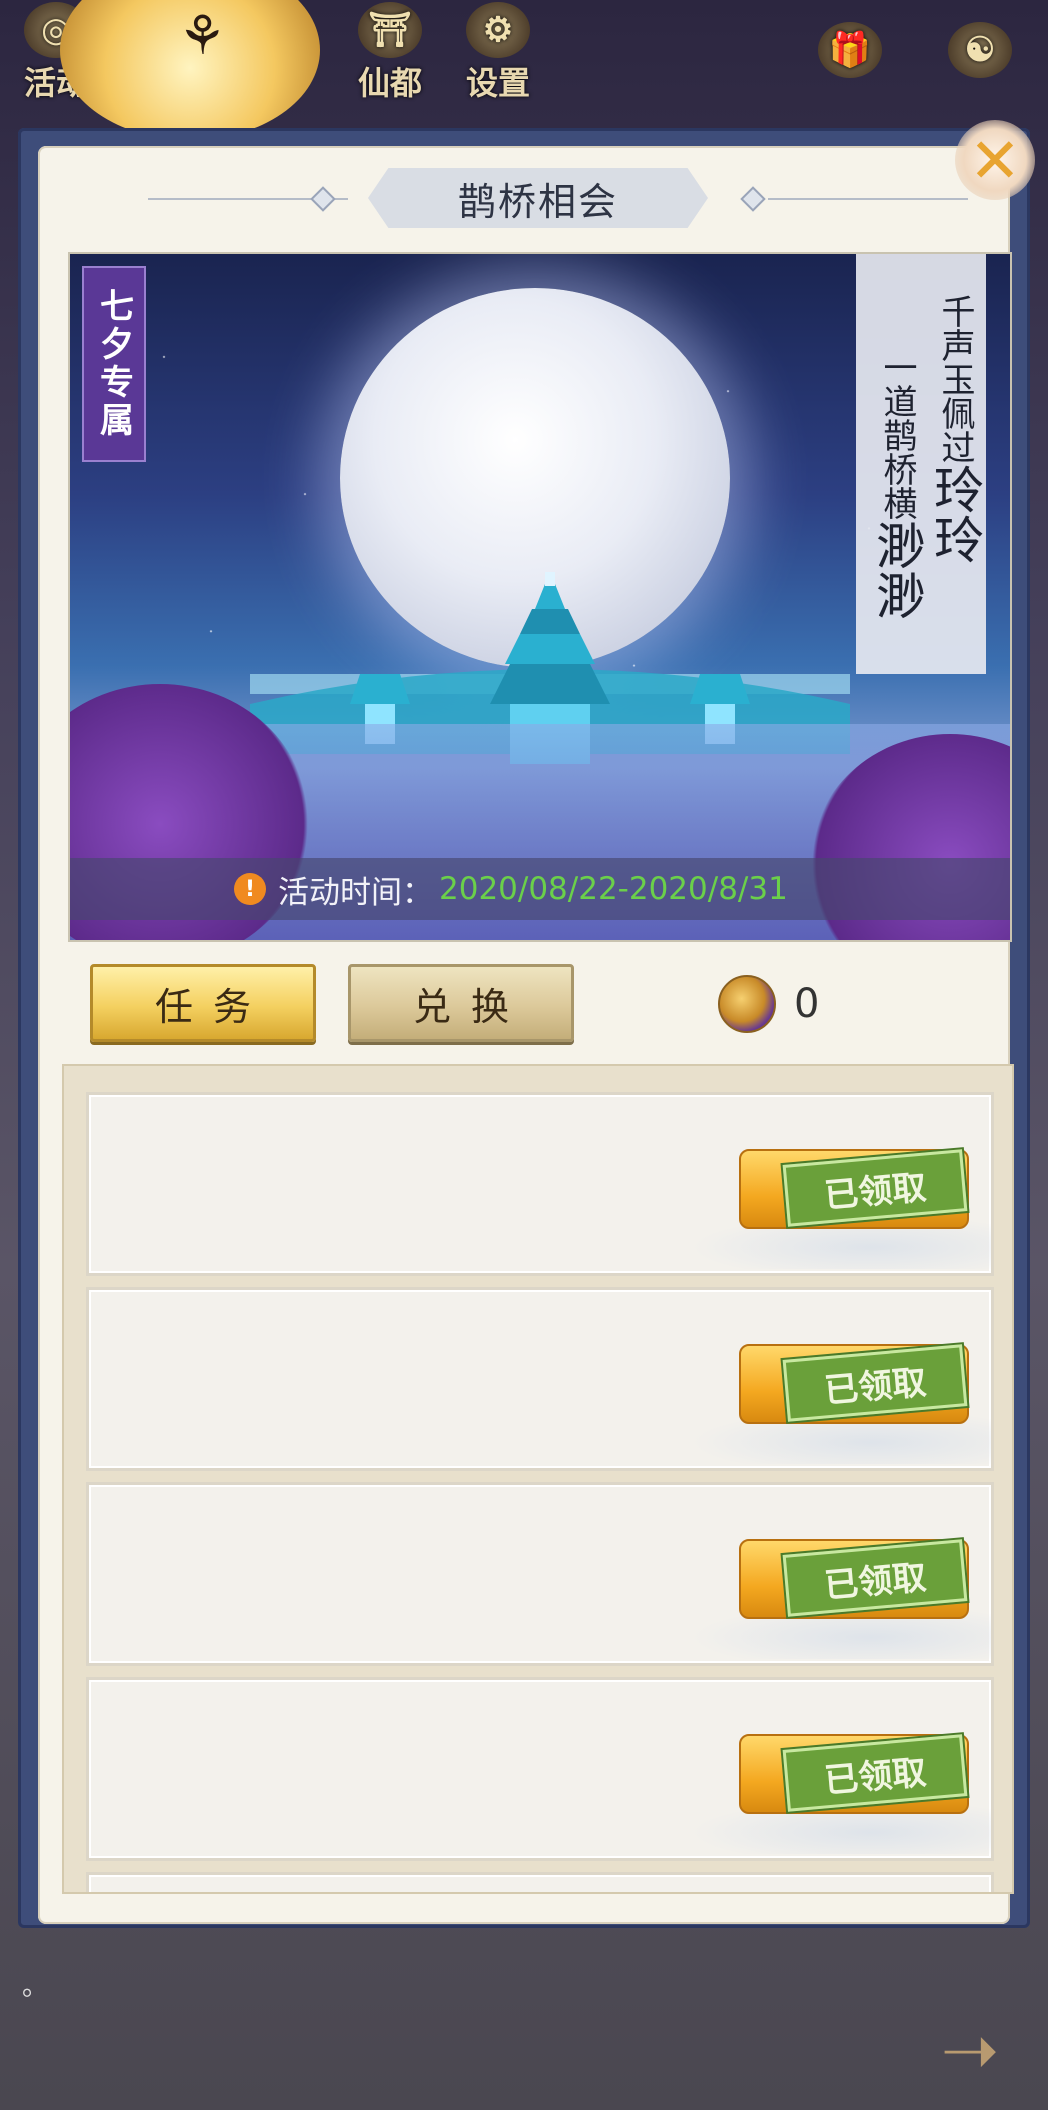 This screenshot has height=2110, width=1048. I want to click on top-city-button: ⛩ 仙都, so click(390, 55).